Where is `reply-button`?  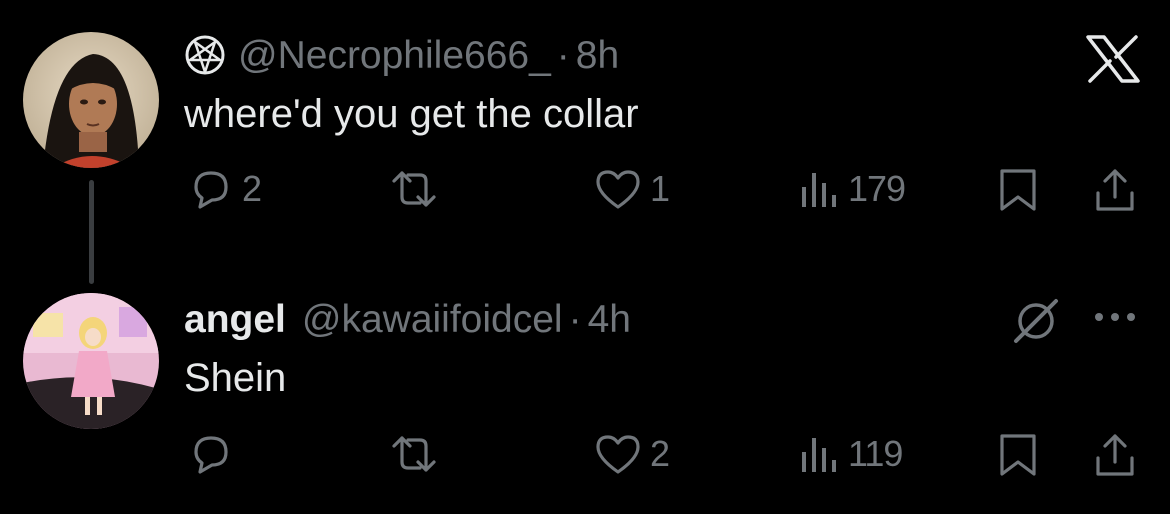
reply-button is located at coordinates (211, 454).